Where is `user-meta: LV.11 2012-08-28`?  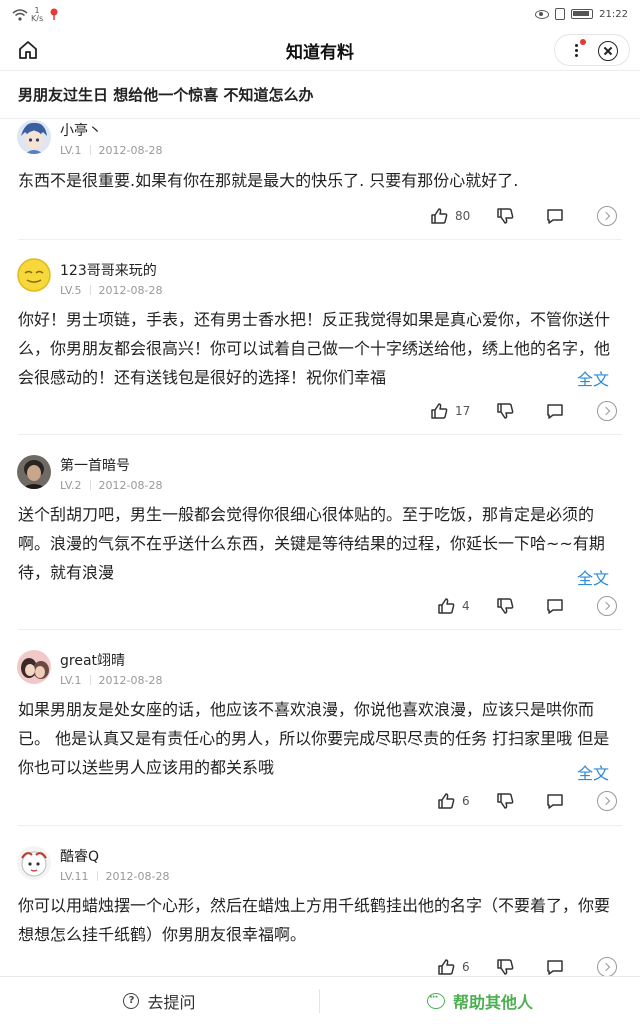 user-meta: LV.11 2012-08-28 is located at coordinates (114, 876).